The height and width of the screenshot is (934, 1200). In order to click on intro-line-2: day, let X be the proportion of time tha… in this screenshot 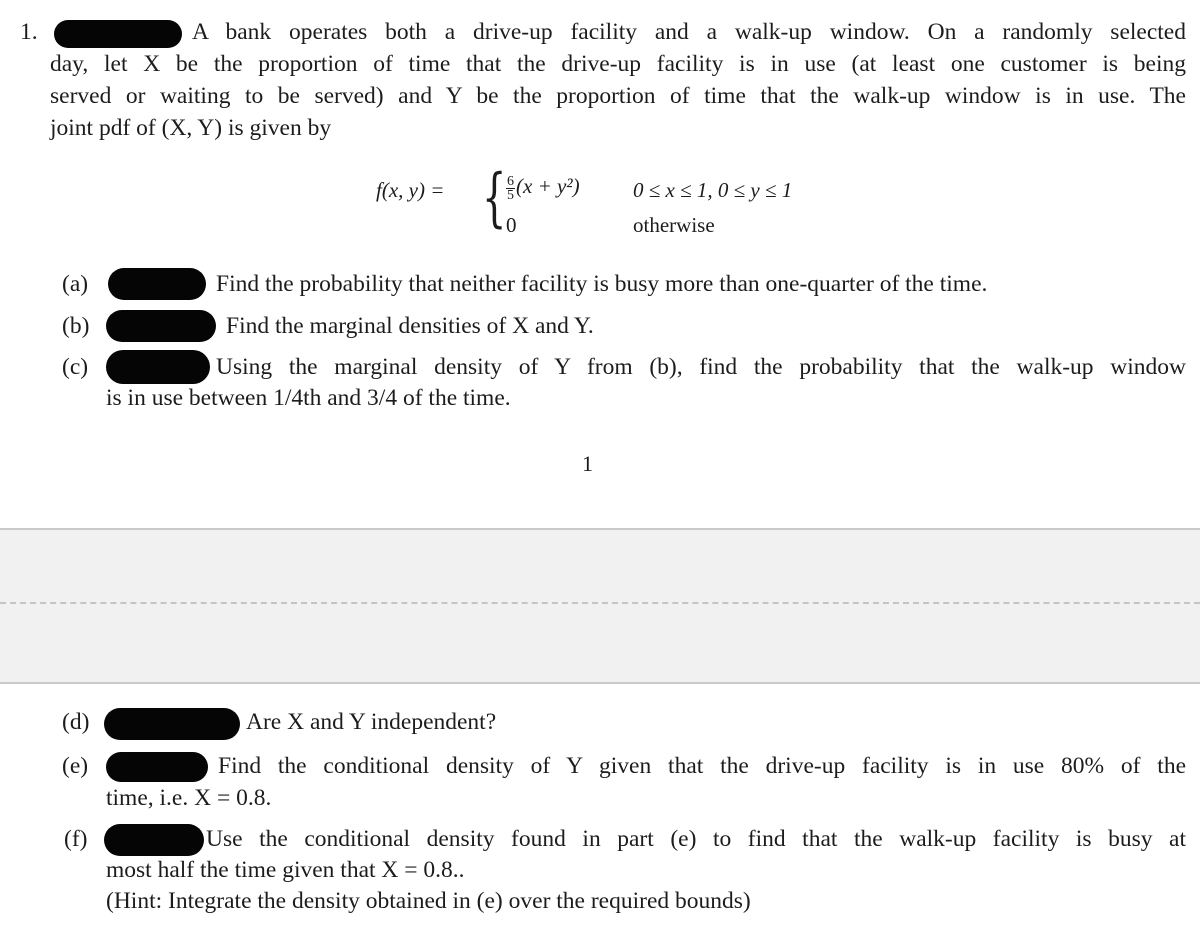, I will do `click(618, 64)`.